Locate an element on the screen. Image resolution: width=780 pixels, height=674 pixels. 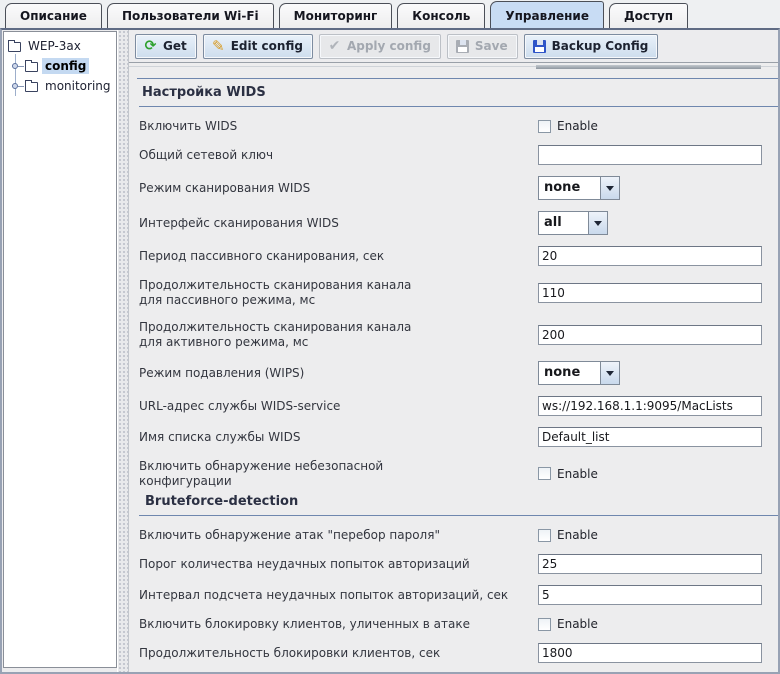
backup-floppy-icon is located at coordinates (539, 46).